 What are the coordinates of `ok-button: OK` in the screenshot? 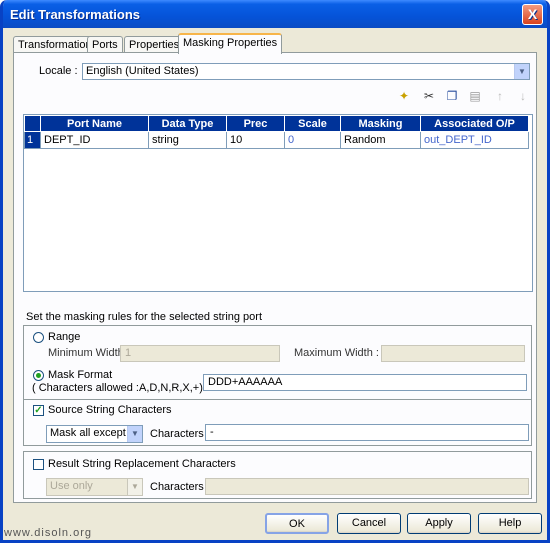 It's located at (297, 523).